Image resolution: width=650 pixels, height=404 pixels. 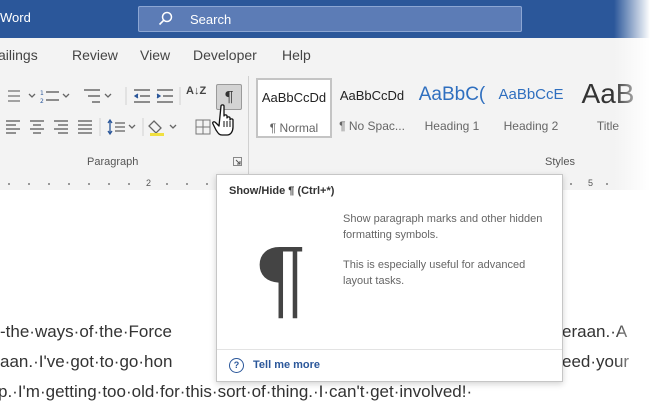 What do you see at coordinates (531, 94) in the screenshot?
I see `style-preview: AaBbCcE` at bounding box center [531, 94].